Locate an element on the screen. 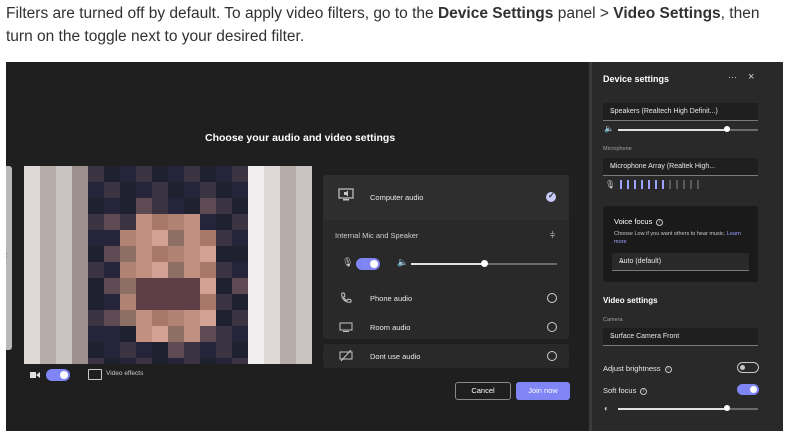 Image resolution: width=795 pixels, height=441 pixels. speaker-volume-knob is located at coordinates (484, 263).